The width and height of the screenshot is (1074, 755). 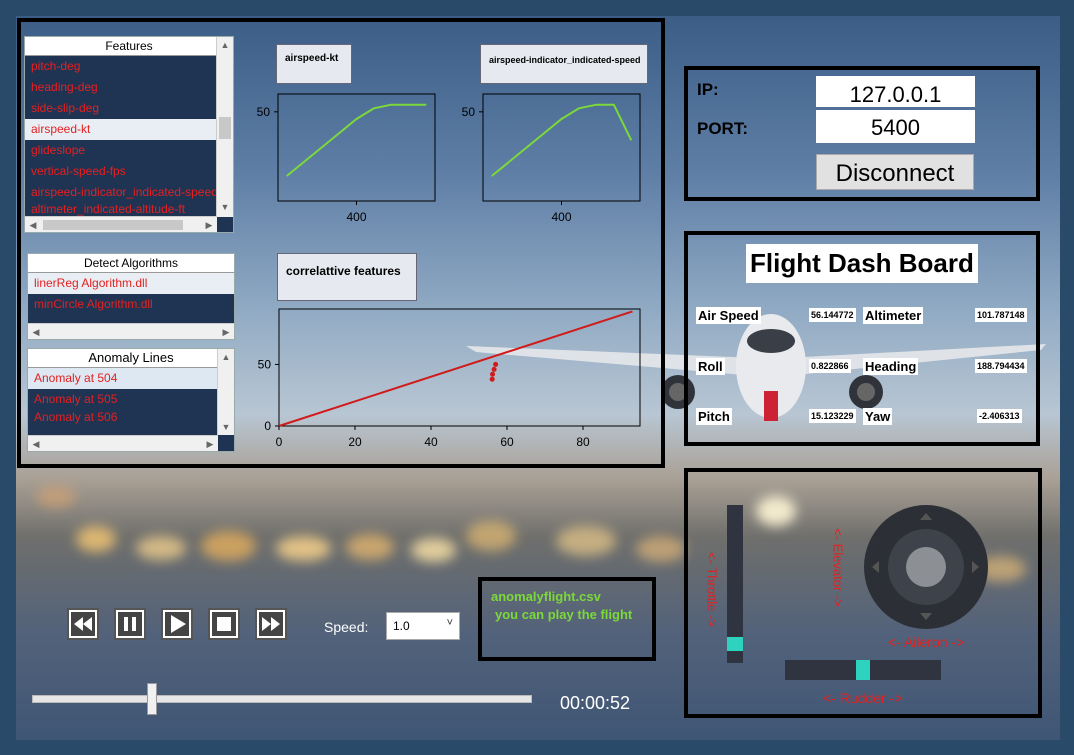 What do you see at coordinates (893, 315) in the screenshot?
I see `altimeter-label: Altimeter` at bounding box center [893, 315].